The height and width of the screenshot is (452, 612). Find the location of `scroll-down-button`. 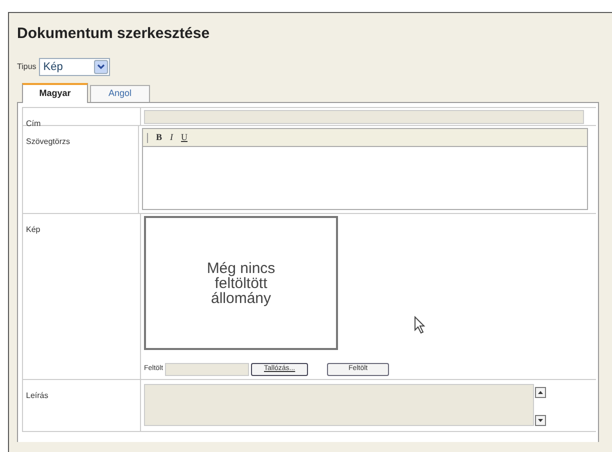

scroll-down-button is located at coordinates (540, 420).